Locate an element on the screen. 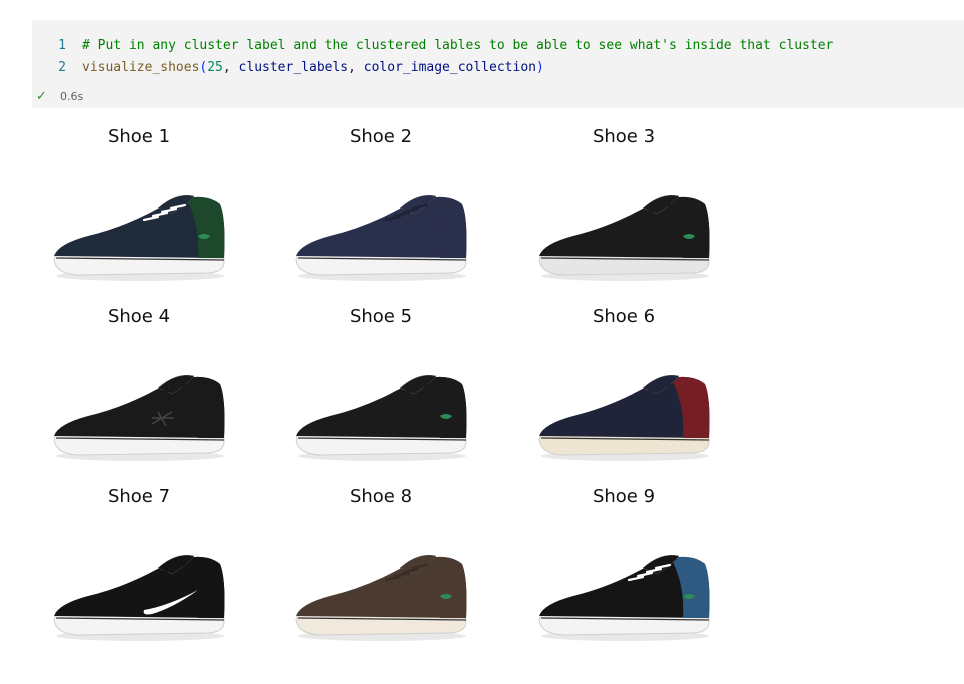 The image size is (964, 684). shoe-tile: Shoe 8 is located at coordinates (385, 564).